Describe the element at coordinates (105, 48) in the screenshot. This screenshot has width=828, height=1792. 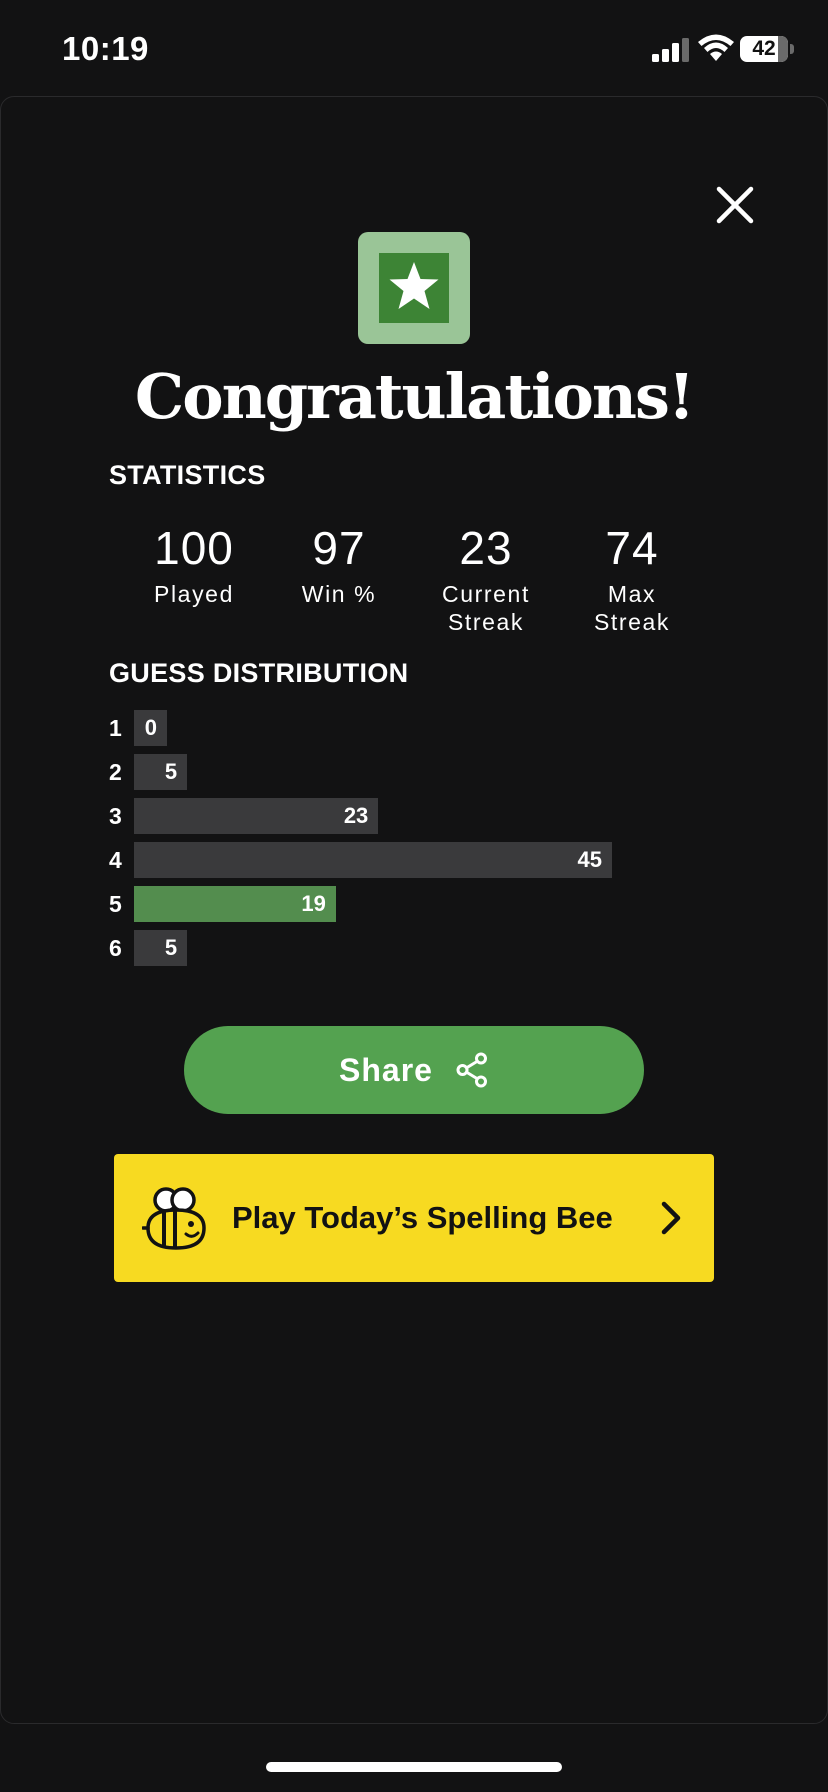
I see `status-time: 10:19` at that location.